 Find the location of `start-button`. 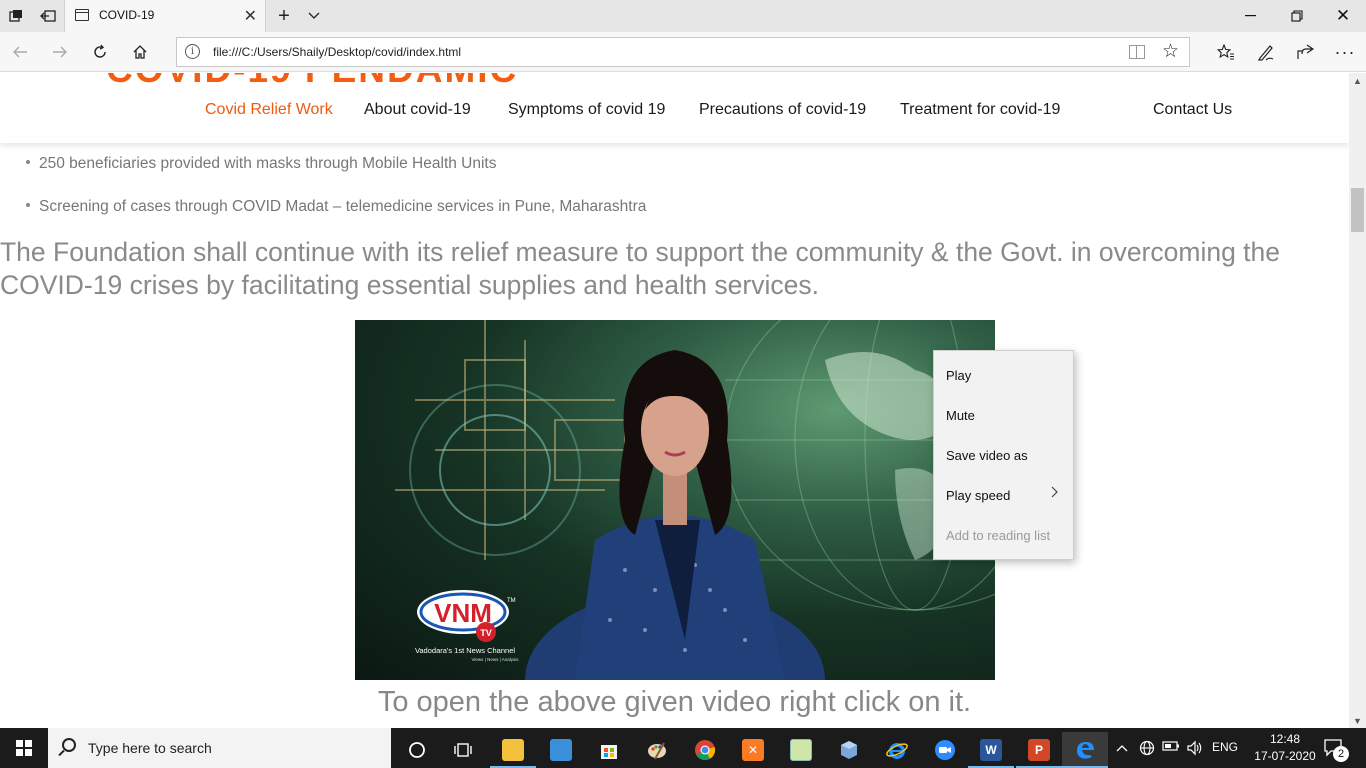

start-button is located at coordinates (24, 748).